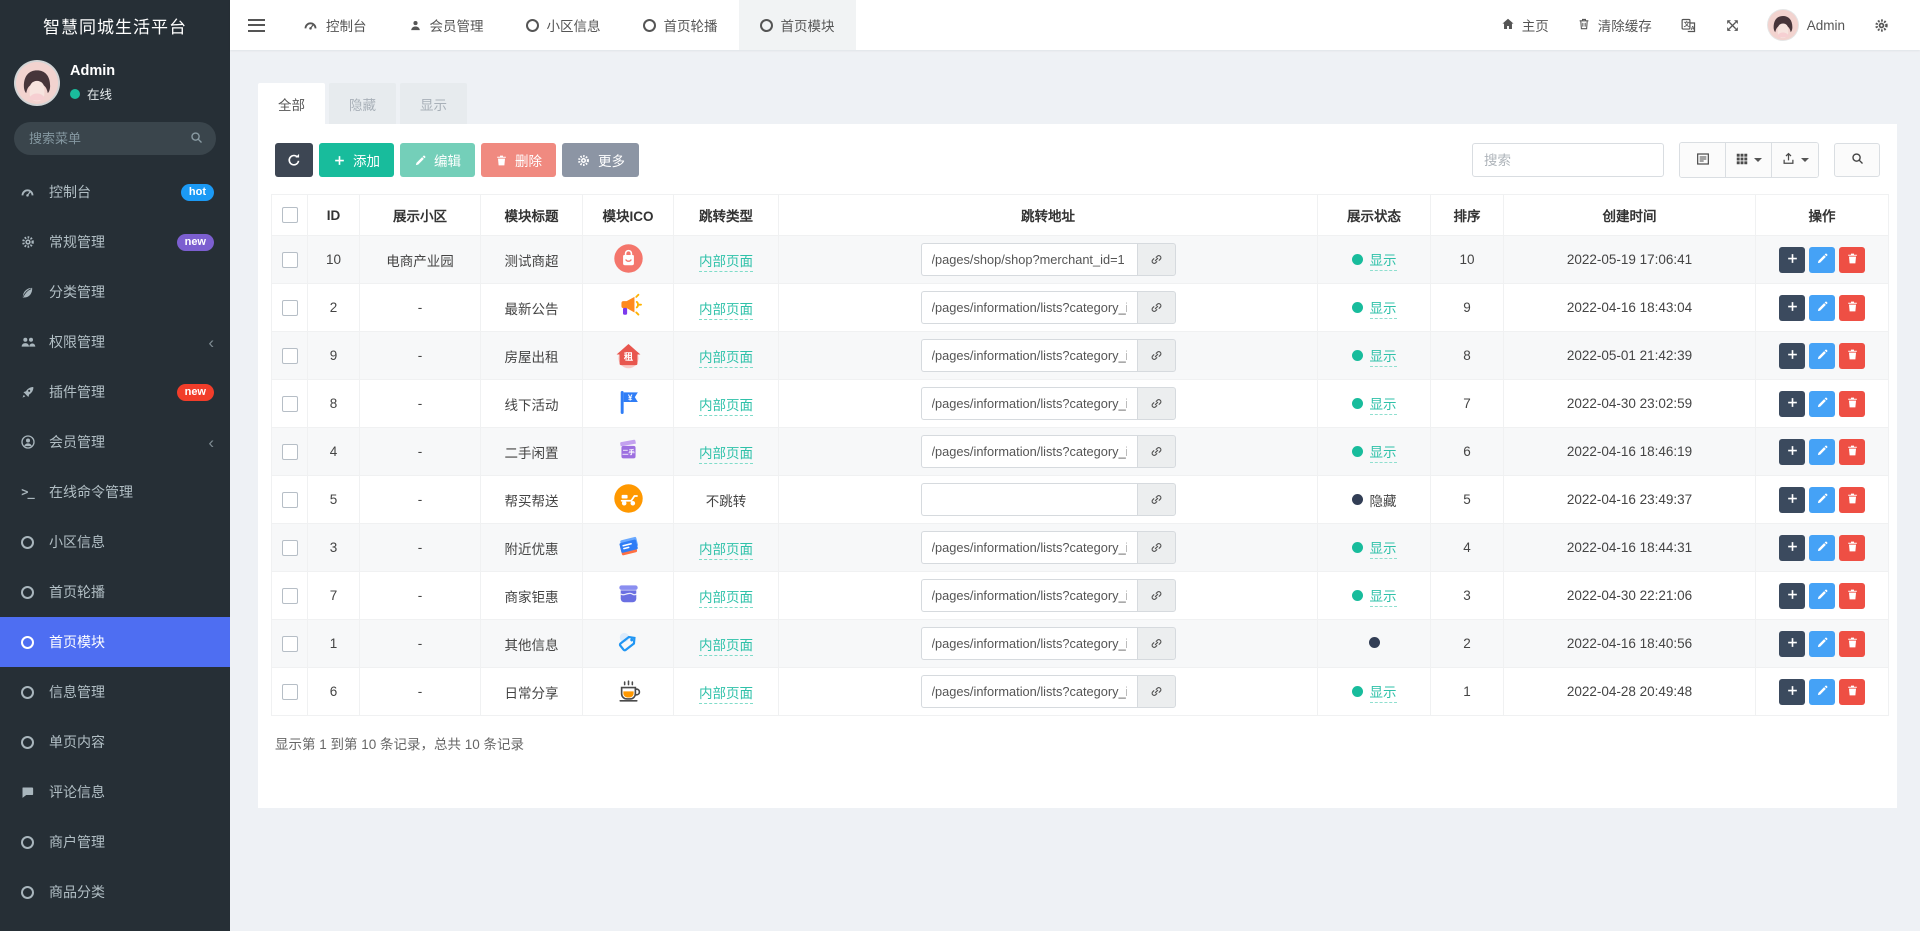  Describe the element at coordinates (115, 692) in the screenshot. I see `sidebar-item-information: 信息管理` at that location.